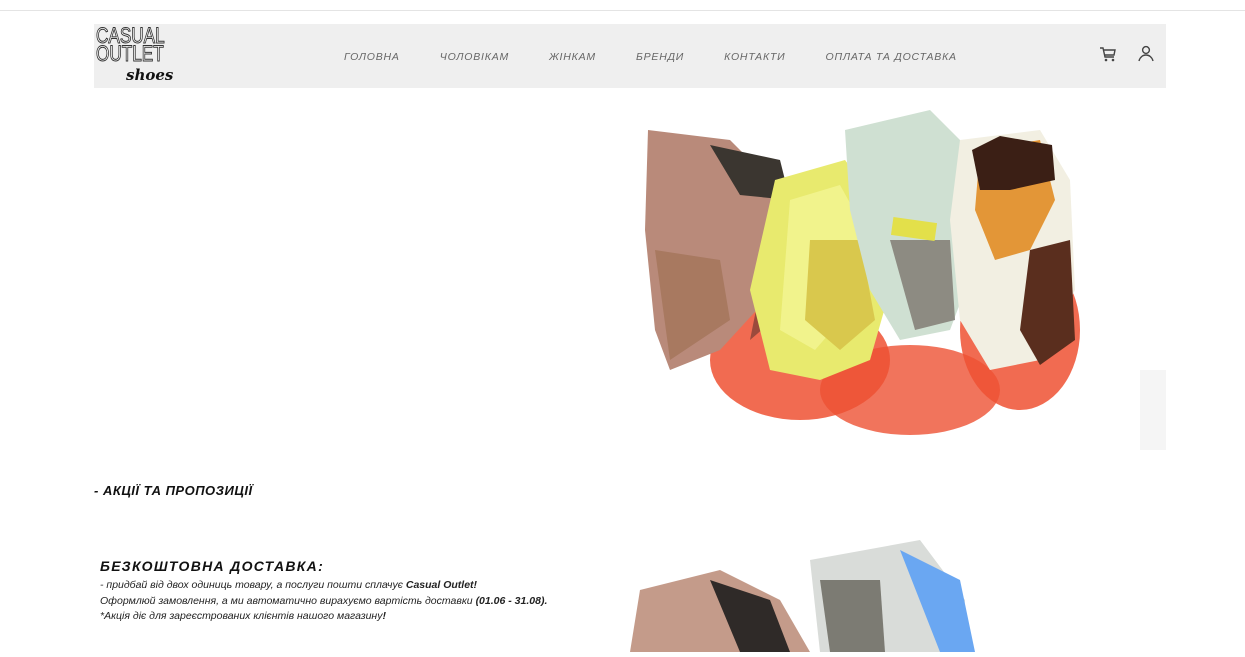  Describe the element at coordinates (384, 616) in the screenshot. I see `promo-line-3-end: !` at that location.